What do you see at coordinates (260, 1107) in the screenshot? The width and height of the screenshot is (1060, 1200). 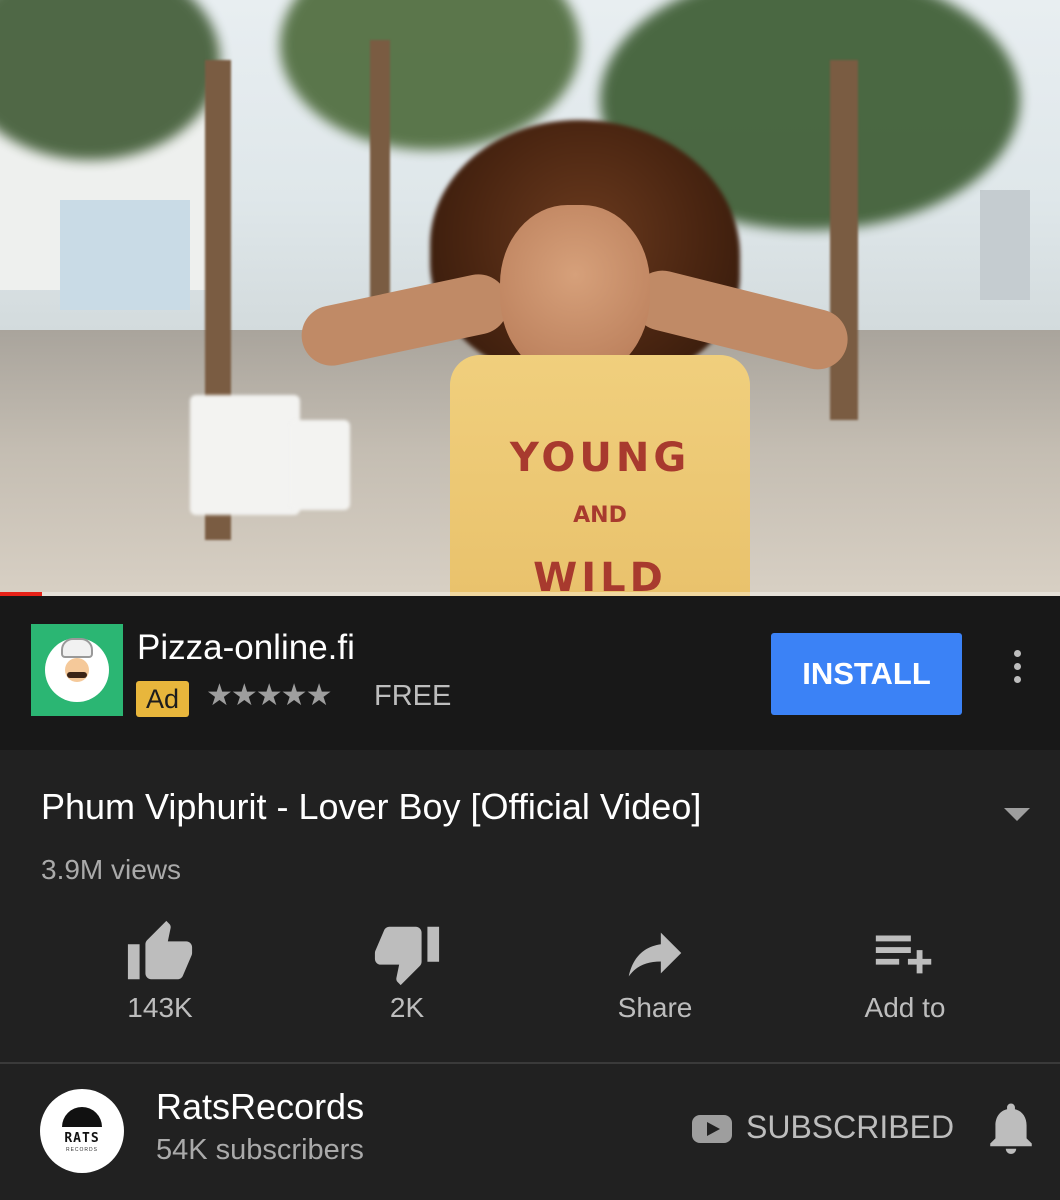 I see `channel-name: RatsRecords` at bounding box center [260, 1107].